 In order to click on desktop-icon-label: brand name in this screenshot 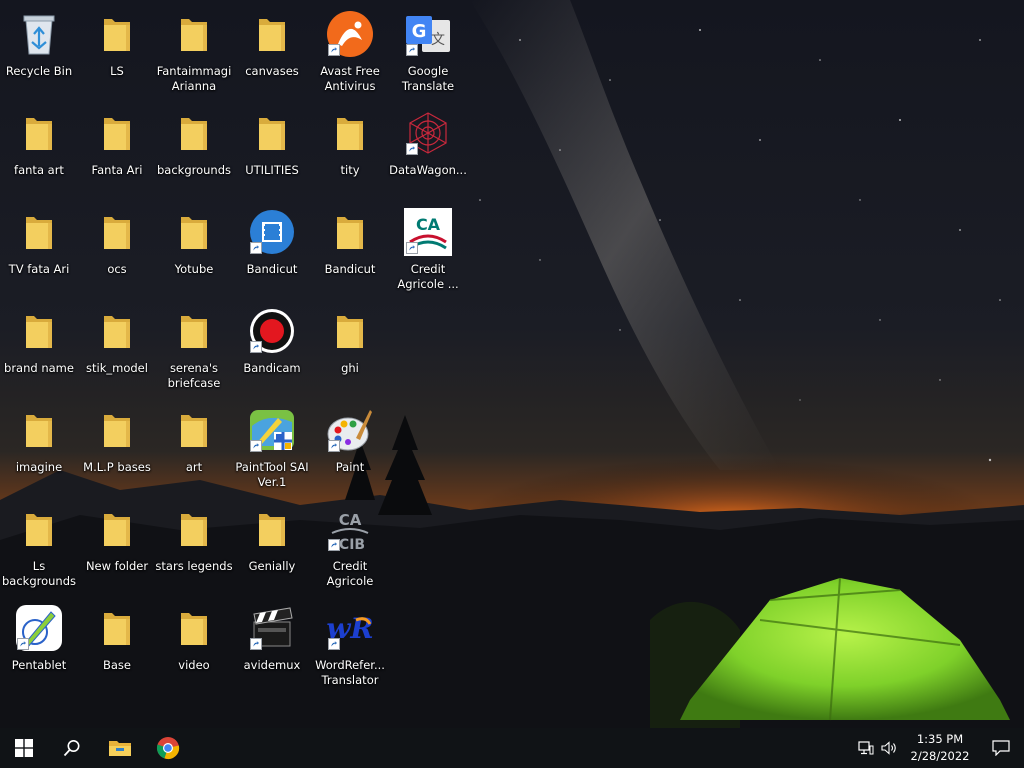, I will do `click(39, 368)`.